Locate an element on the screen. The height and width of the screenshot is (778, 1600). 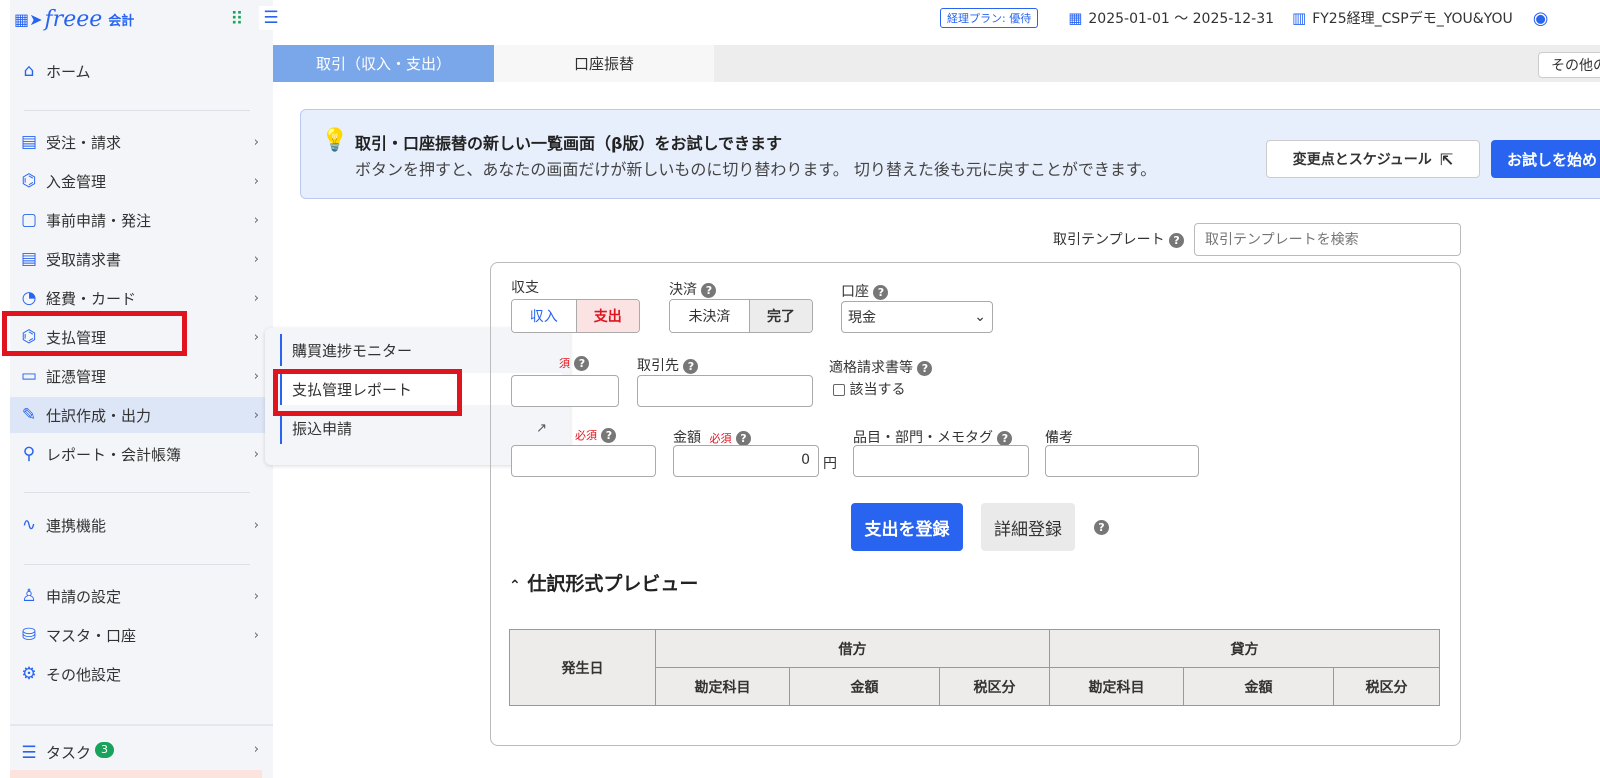
sidebar-item-home: ⌂ ホーム is located at coordinates (141, 71).